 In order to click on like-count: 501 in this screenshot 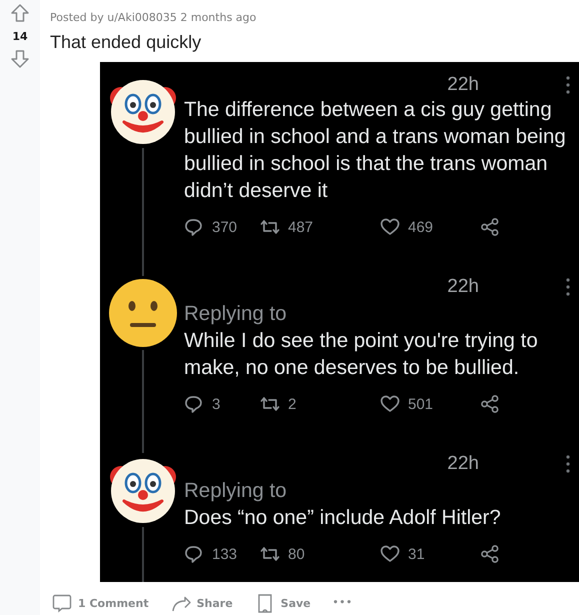, I will do `click(421, 404)`.